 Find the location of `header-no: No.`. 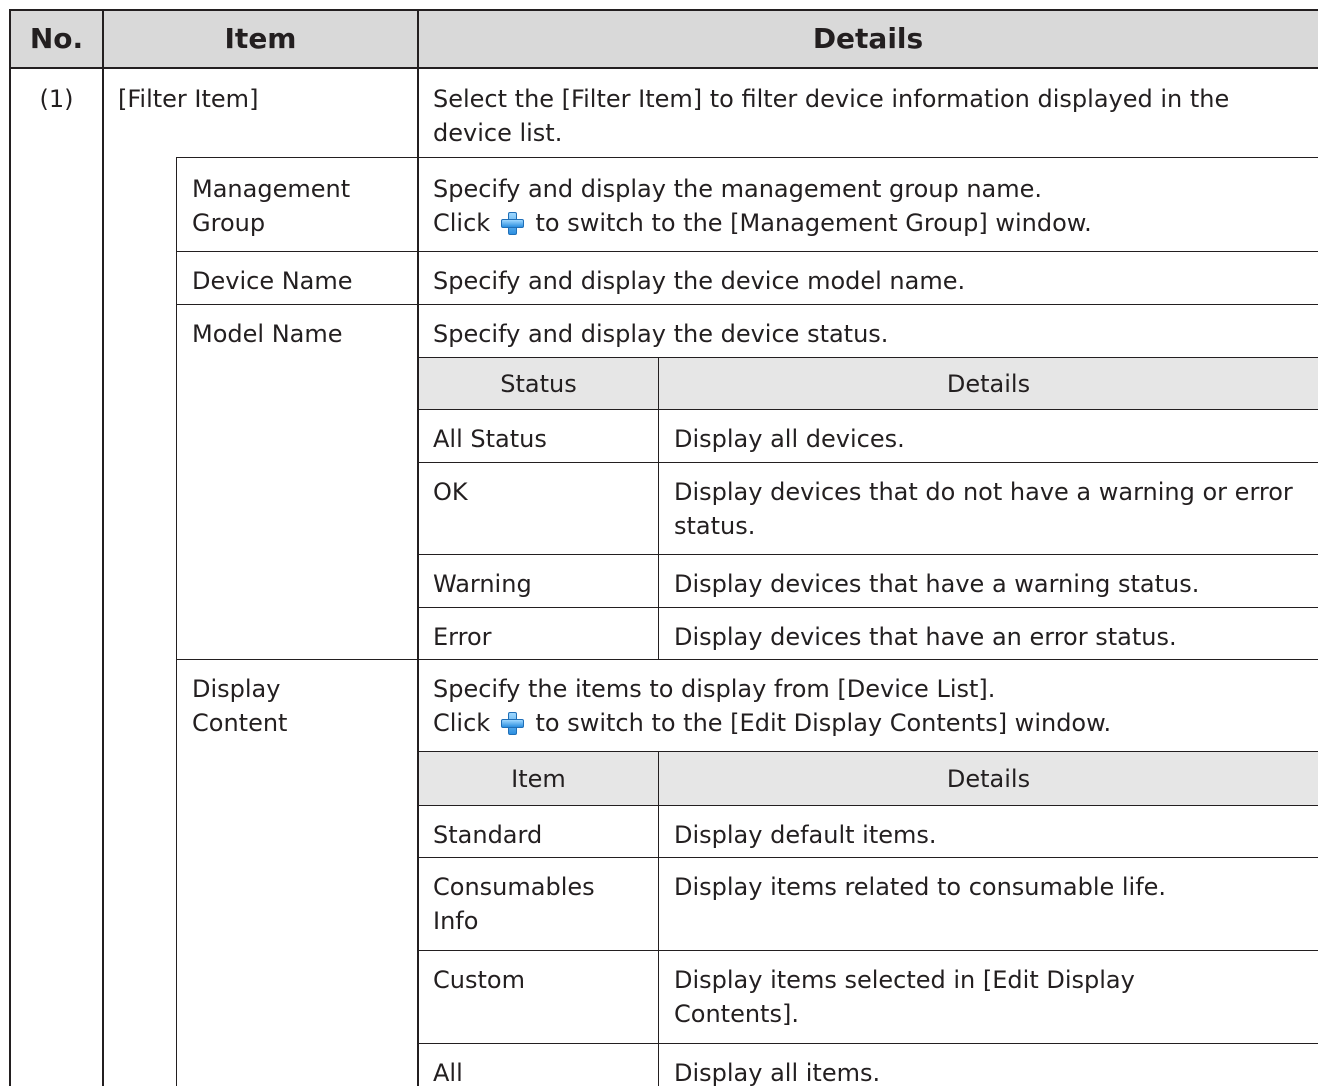

header-no: No. is located at coordinates (56, 39).